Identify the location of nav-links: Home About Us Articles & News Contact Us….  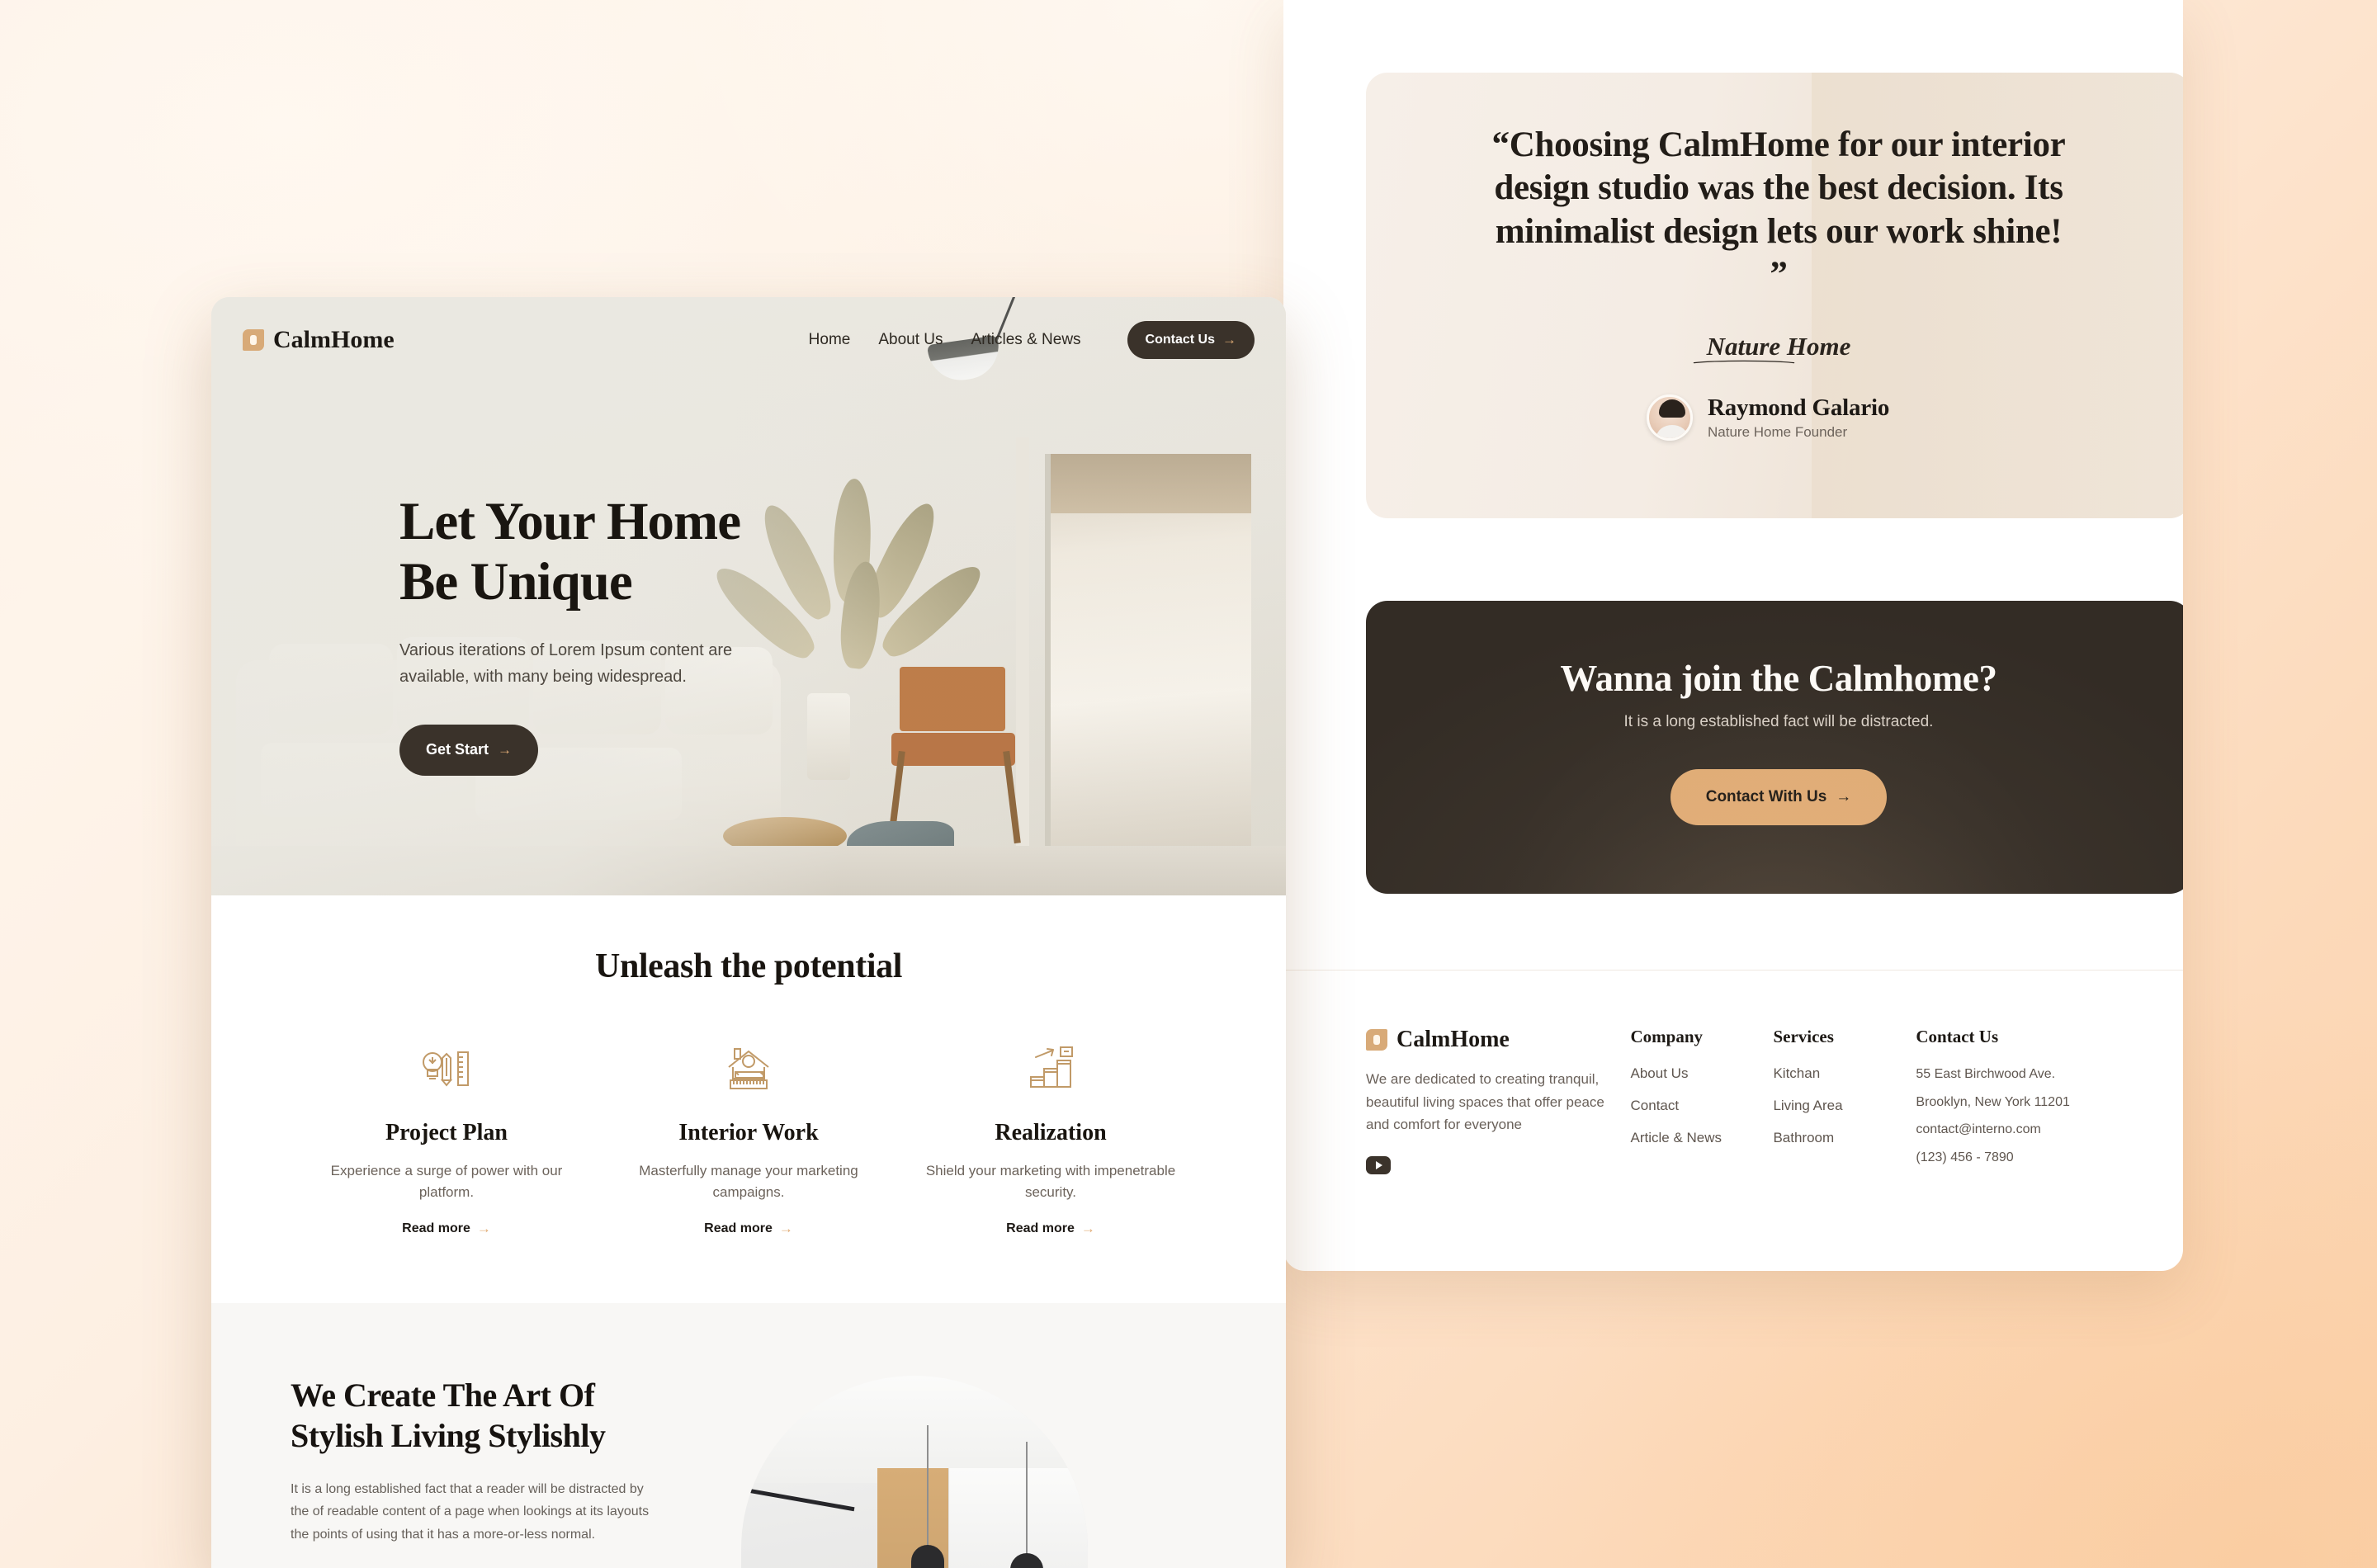
(1032, 340).